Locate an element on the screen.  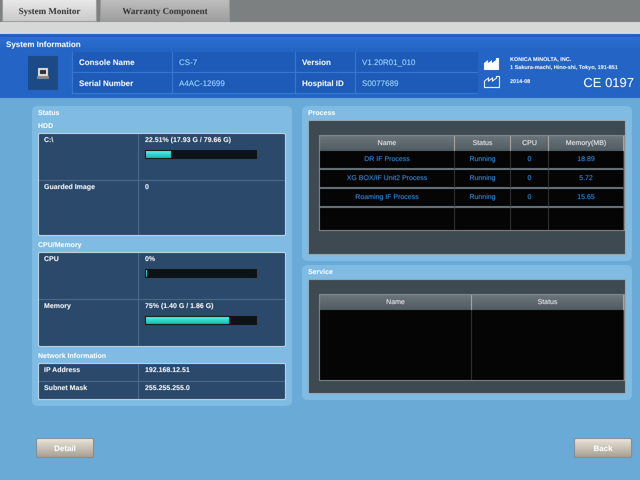
window-title: System Information is located at coordinates (320, 43).